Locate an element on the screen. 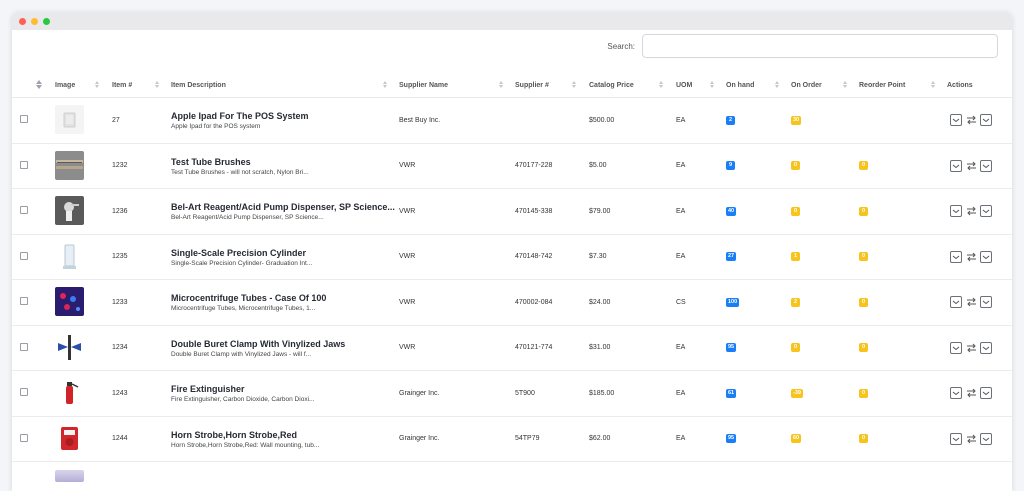 The width and height of the screenshot is (1024, 491). column-header-on-hand: On hand is located at coordinates (740, 85).